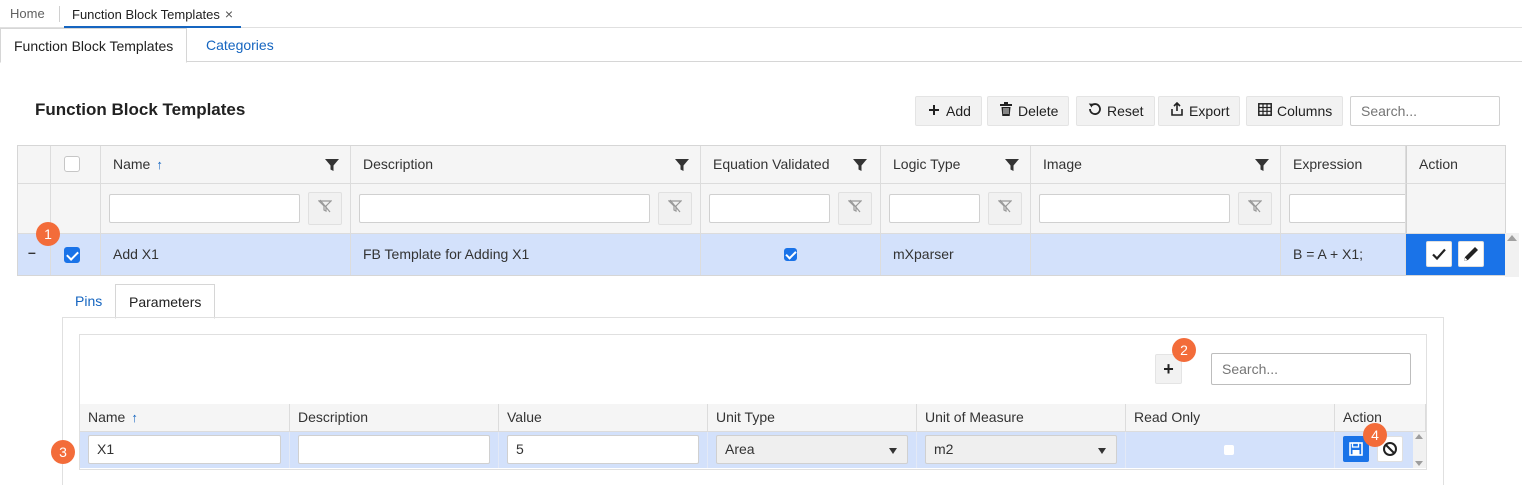 The width and height of the screenshot is (1522, 485). I want to click on select-all-header, so click(76, 165).